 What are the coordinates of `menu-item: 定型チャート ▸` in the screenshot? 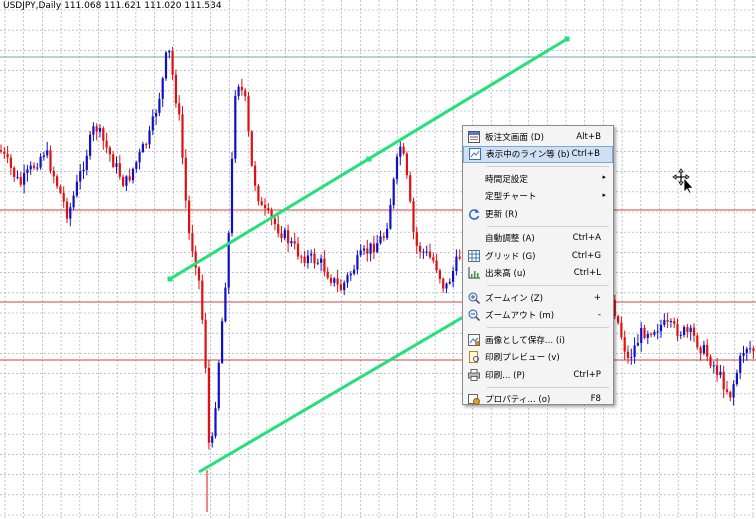 It's located at (538, 197).